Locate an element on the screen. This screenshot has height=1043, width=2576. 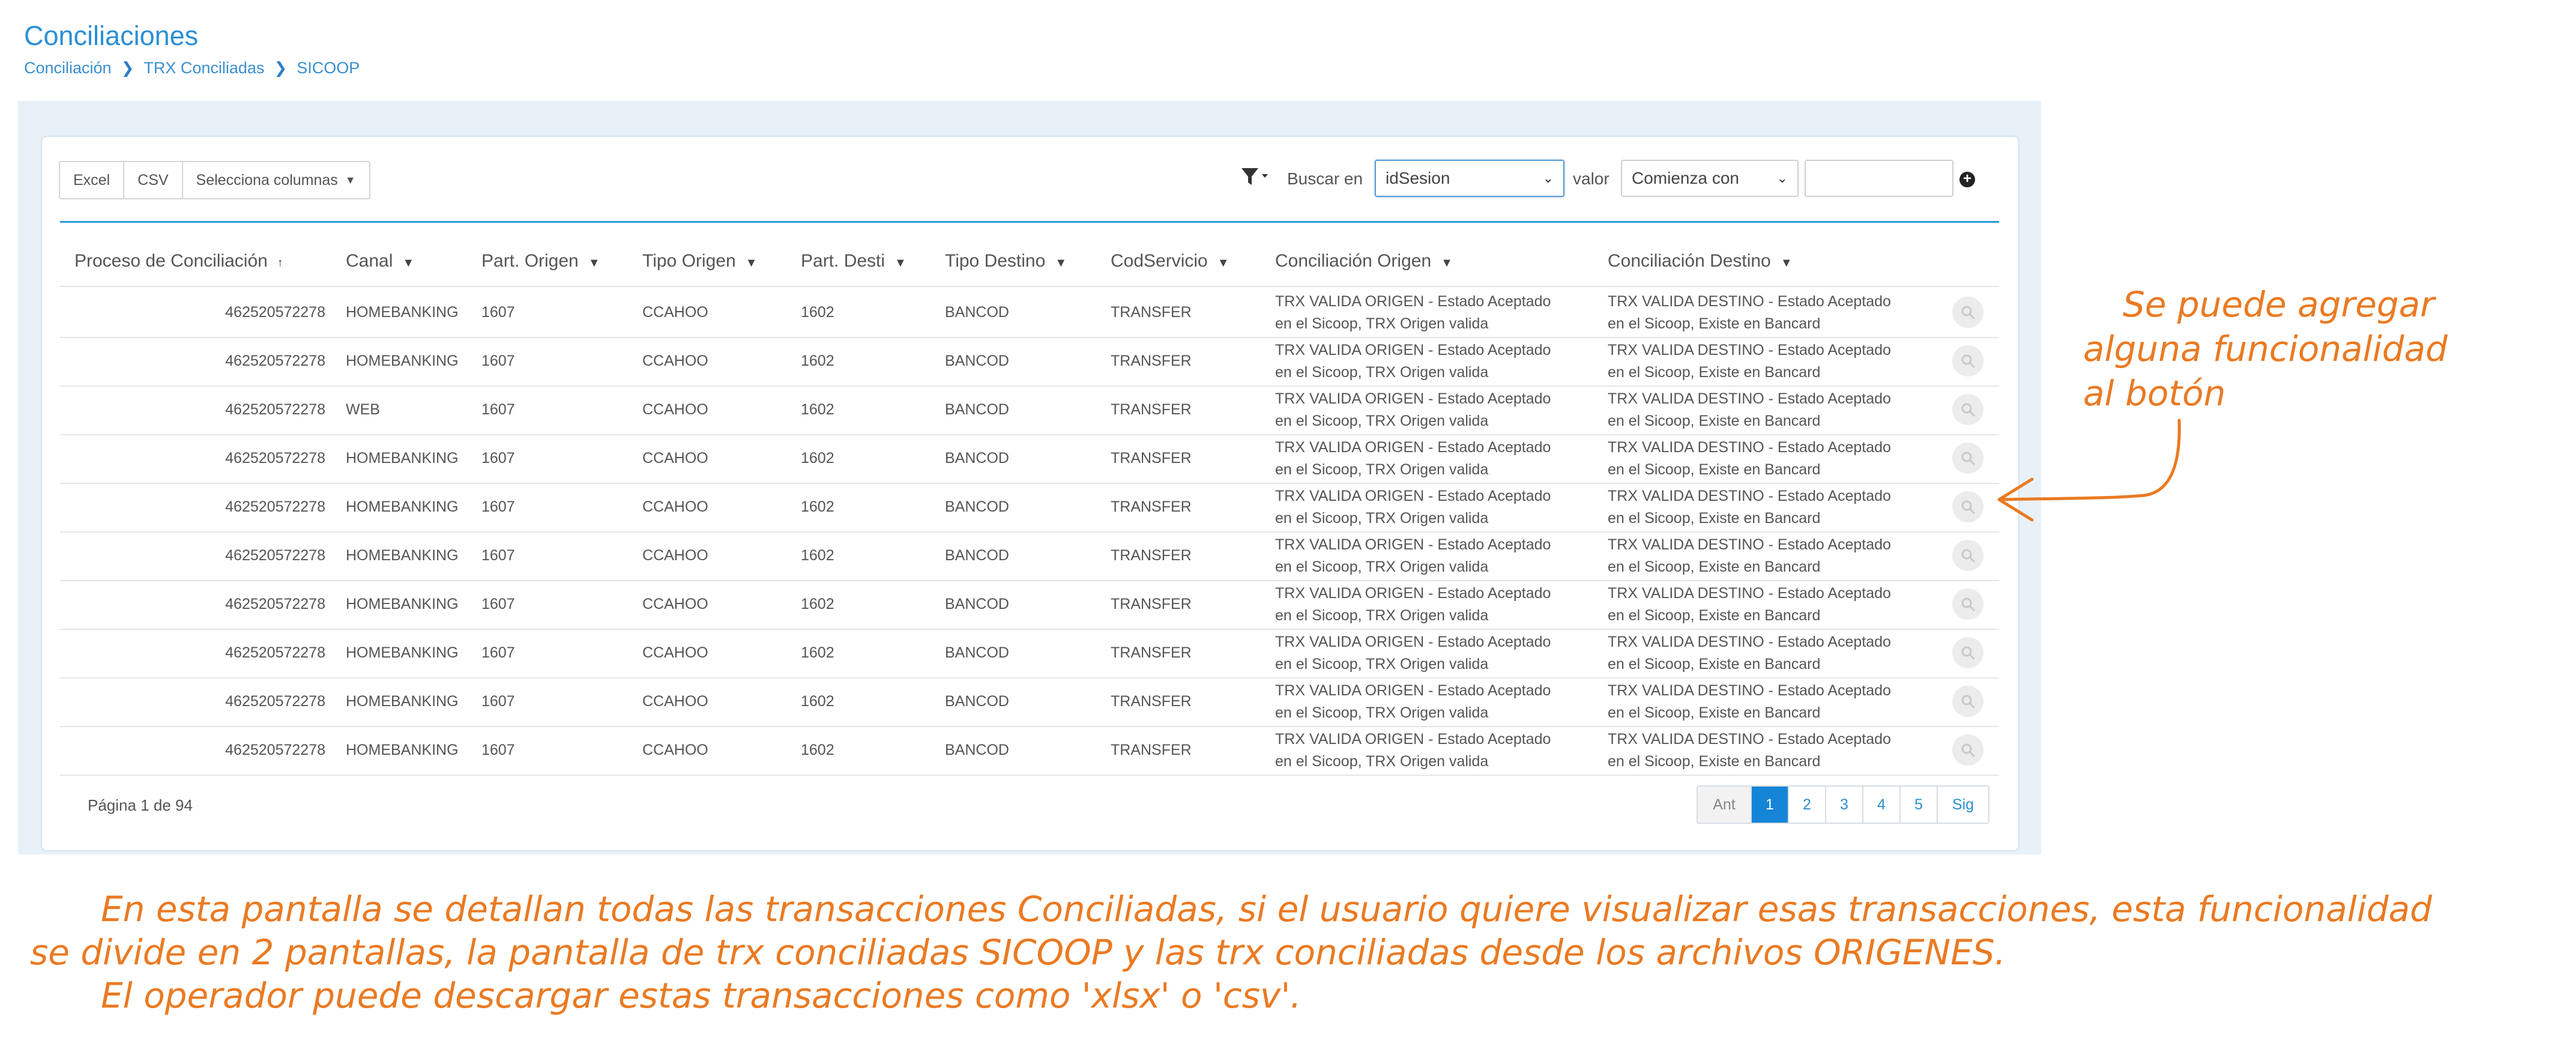
pagination-page-5: 5 is located at coordinates (1919, 805).